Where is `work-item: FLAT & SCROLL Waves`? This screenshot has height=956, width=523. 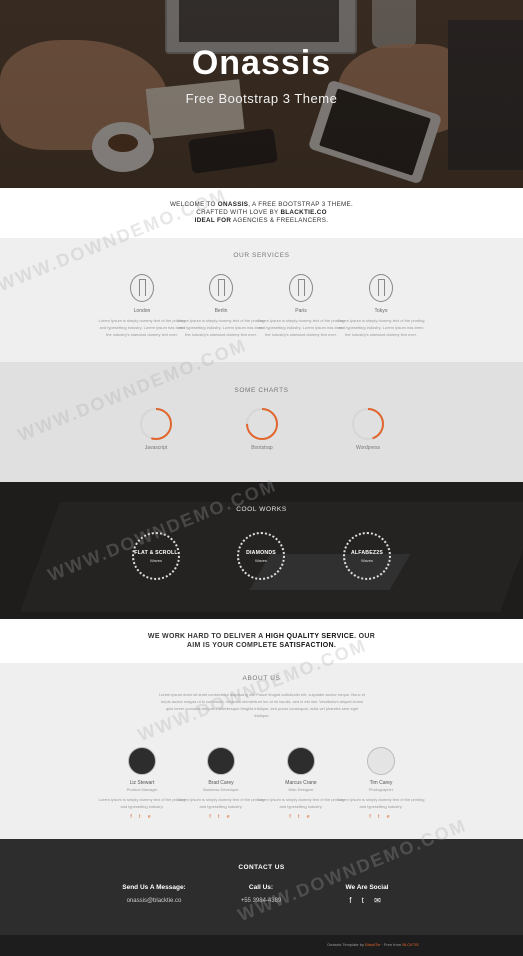 work-item: FLAT & SCROLL Waves is located at coordinates (156, 556).